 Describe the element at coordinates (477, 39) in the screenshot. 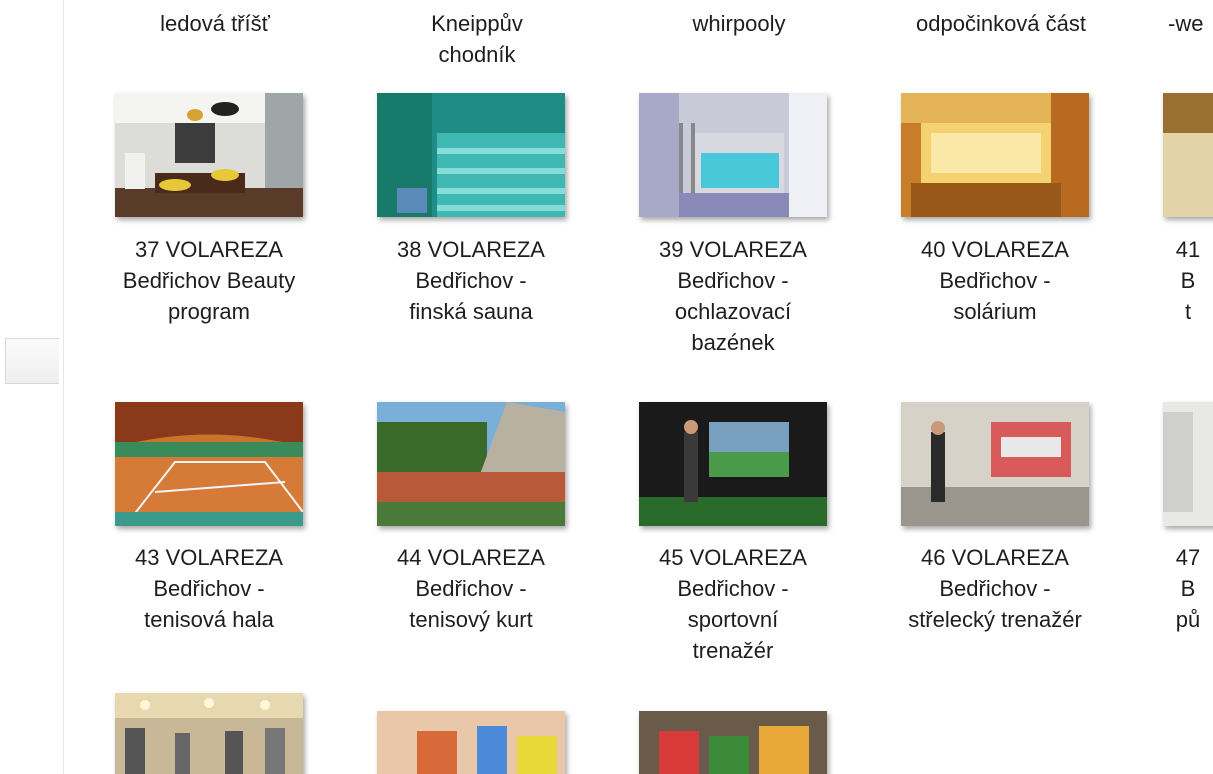

I see `file-label-kneippuv-chodnik: Kneippův chodník` at that location.